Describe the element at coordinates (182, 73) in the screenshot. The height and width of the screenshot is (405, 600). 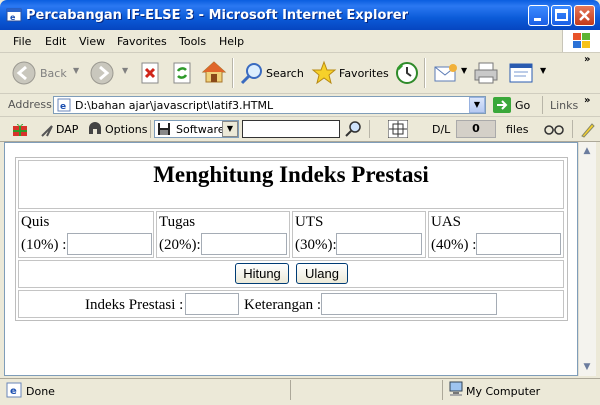
I see `refresh-icon` at that location.